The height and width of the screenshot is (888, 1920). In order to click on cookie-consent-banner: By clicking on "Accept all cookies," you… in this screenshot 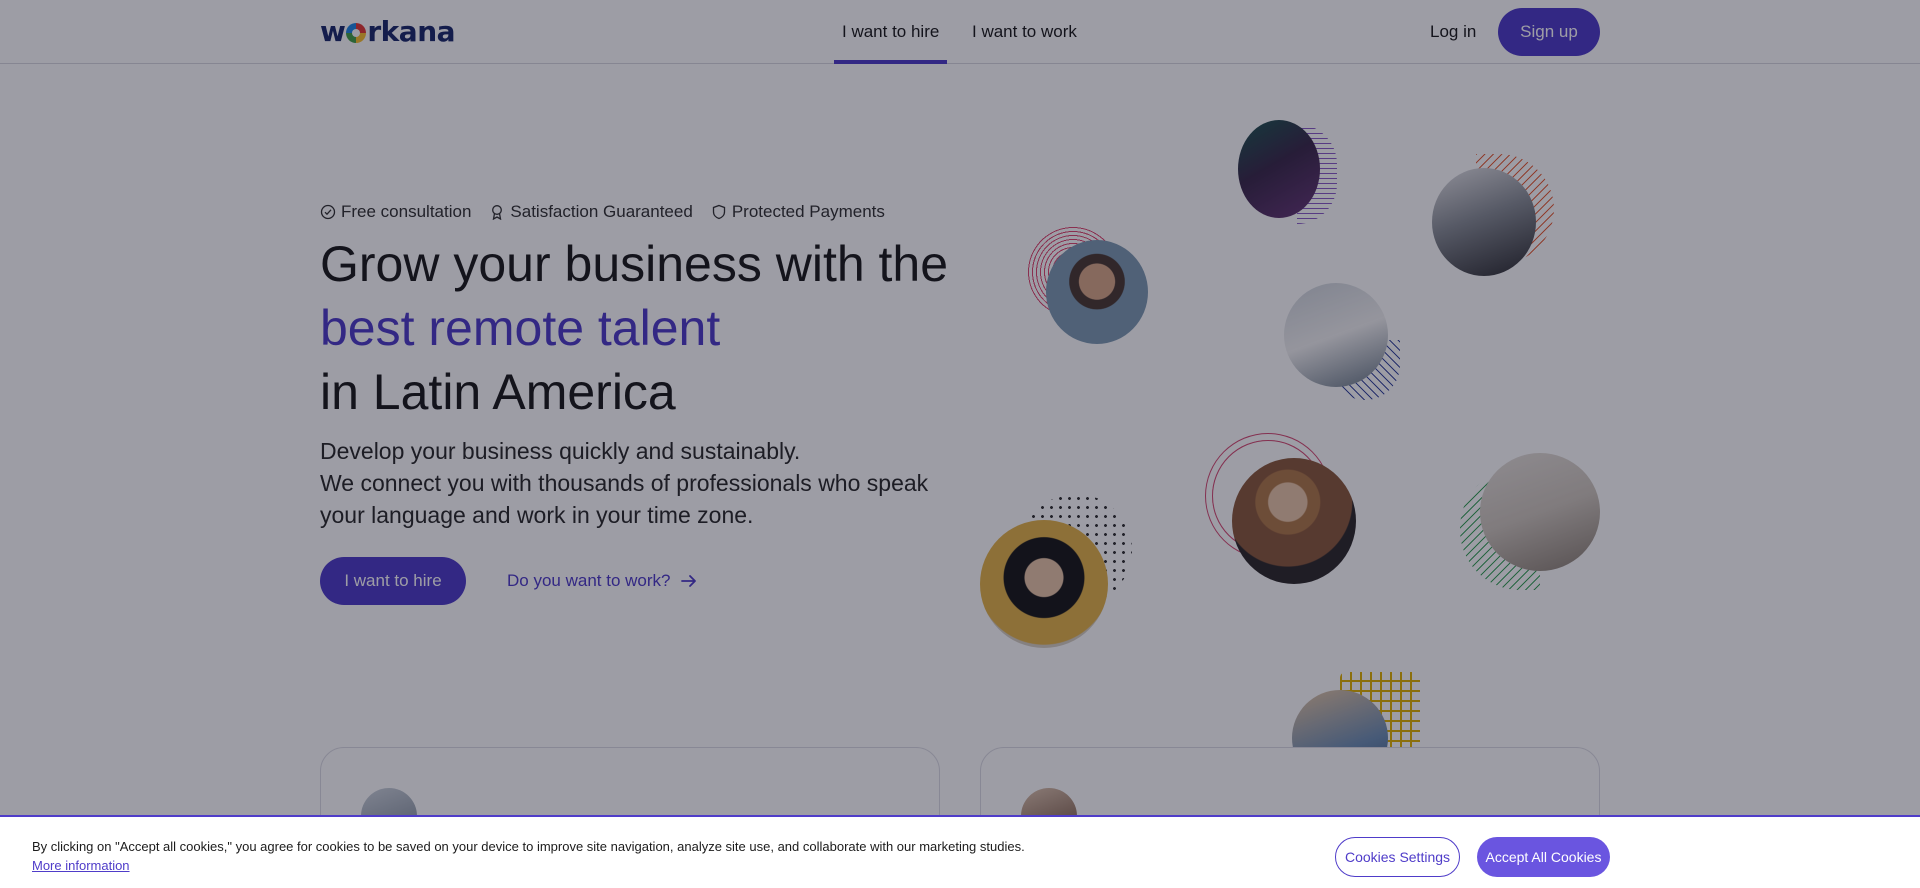, I will do `click(960, 851)`.